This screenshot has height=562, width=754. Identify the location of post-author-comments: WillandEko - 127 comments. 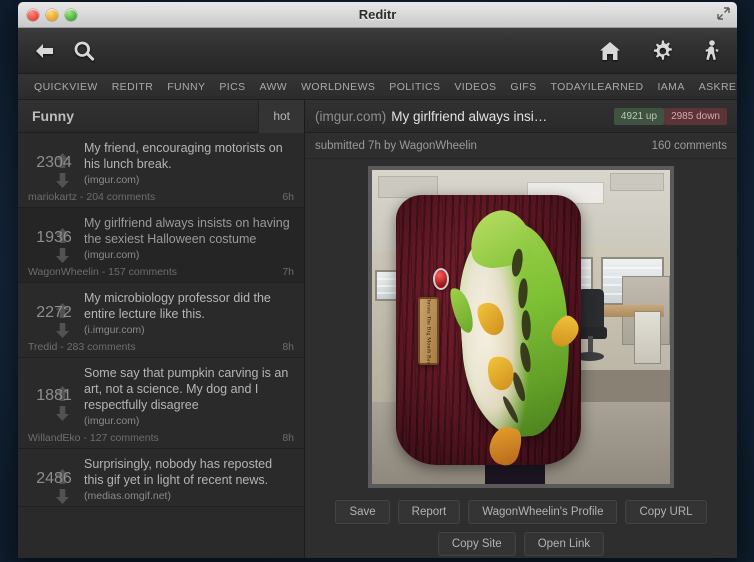
(93, 438).